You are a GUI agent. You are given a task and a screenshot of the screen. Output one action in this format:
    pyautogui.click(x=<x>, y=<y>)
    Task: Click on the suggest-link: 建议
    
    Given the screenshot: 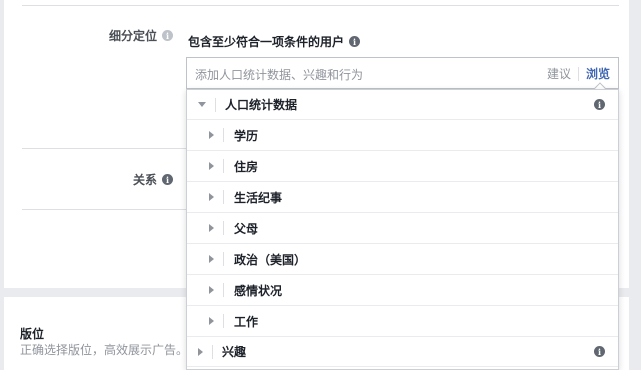 What is the action you would take?
    pyautogui.click(x=562, y=73)
    